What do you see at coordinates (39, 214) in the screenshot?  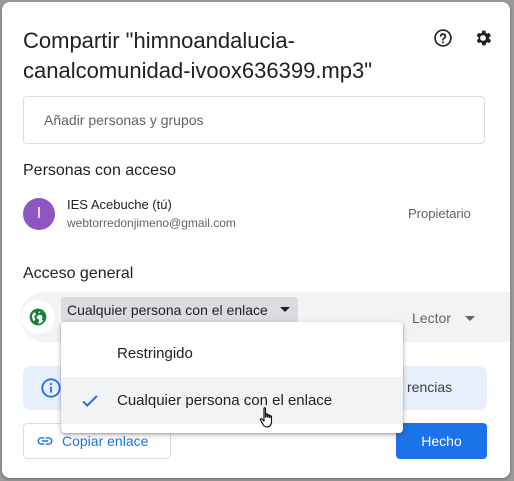 I see `avatar: I` at bounding box center [39, 214].